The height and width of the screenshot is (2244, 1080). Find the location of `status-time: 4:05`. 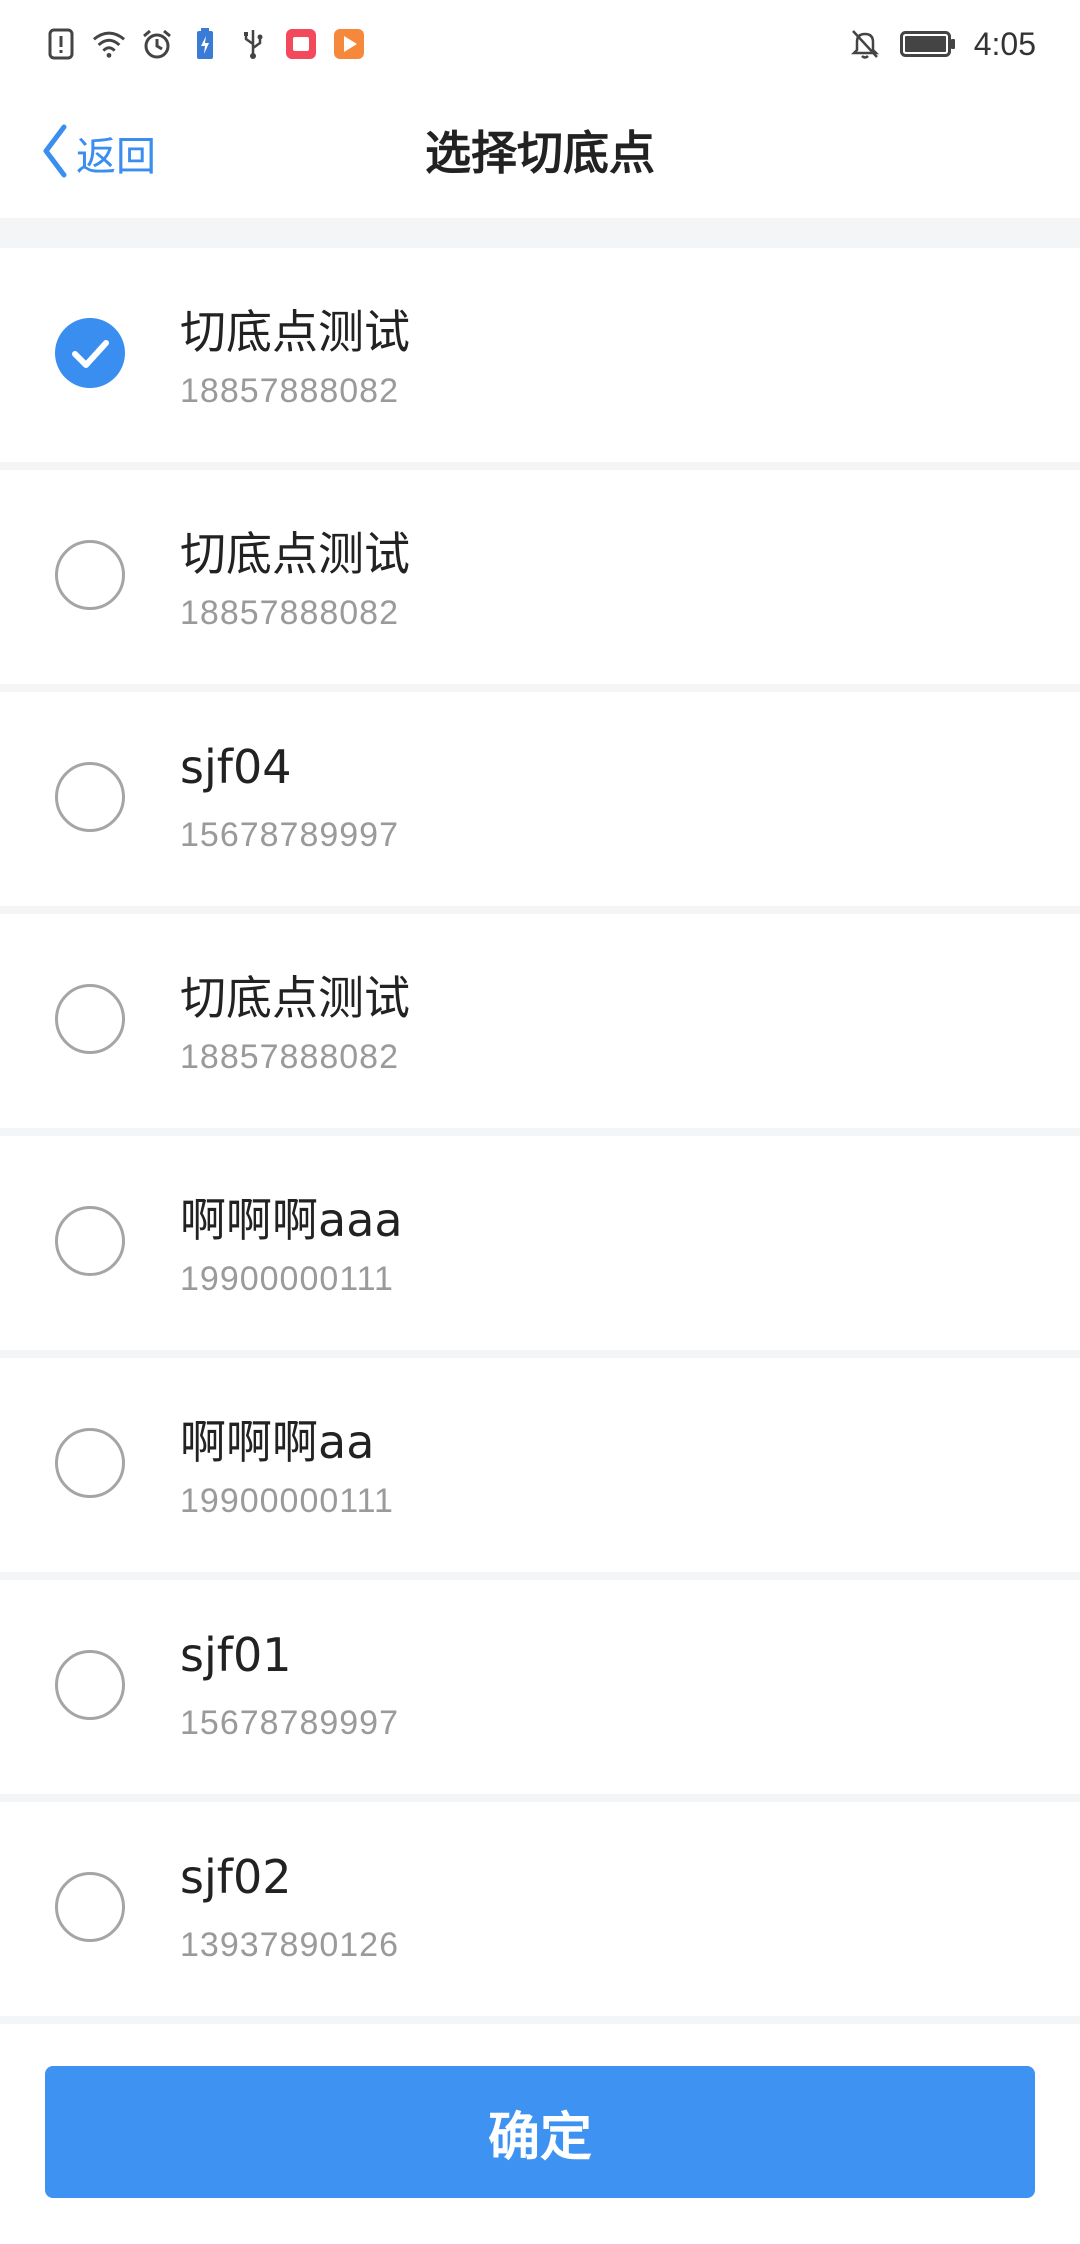

status-time: 4:05 is located at coordinates (1004, 43).